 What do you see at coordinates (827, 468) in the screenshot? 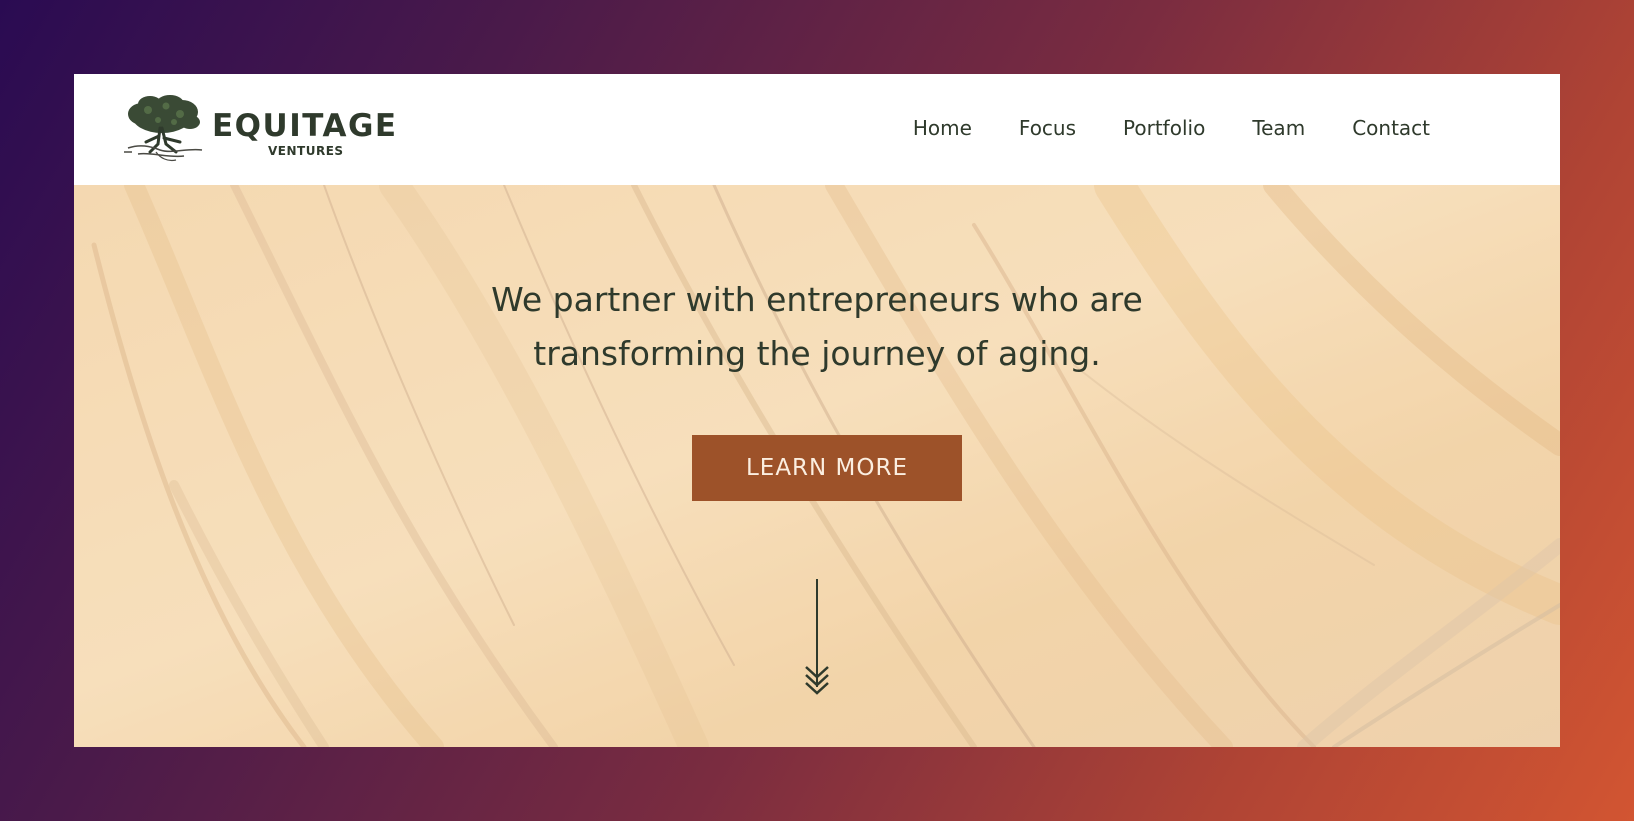
I see `learn-more-button: LEARN MORE` at bounding box center [827, 468].